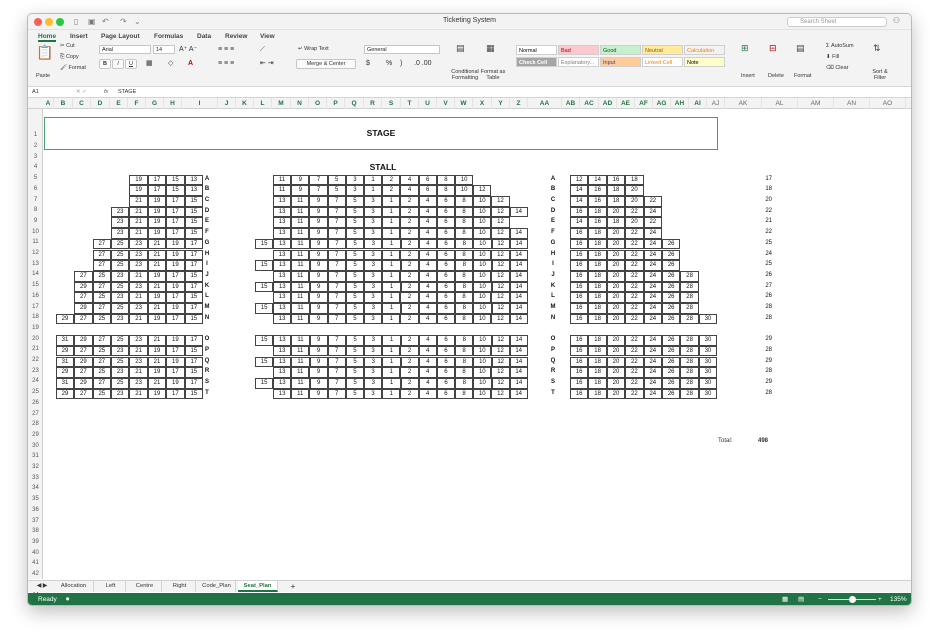  What do you see at coordinates (662, 62) in the screenshot?
I see `cell-style-linkedcell: Linked Cell` at bounding box center [662, 62].